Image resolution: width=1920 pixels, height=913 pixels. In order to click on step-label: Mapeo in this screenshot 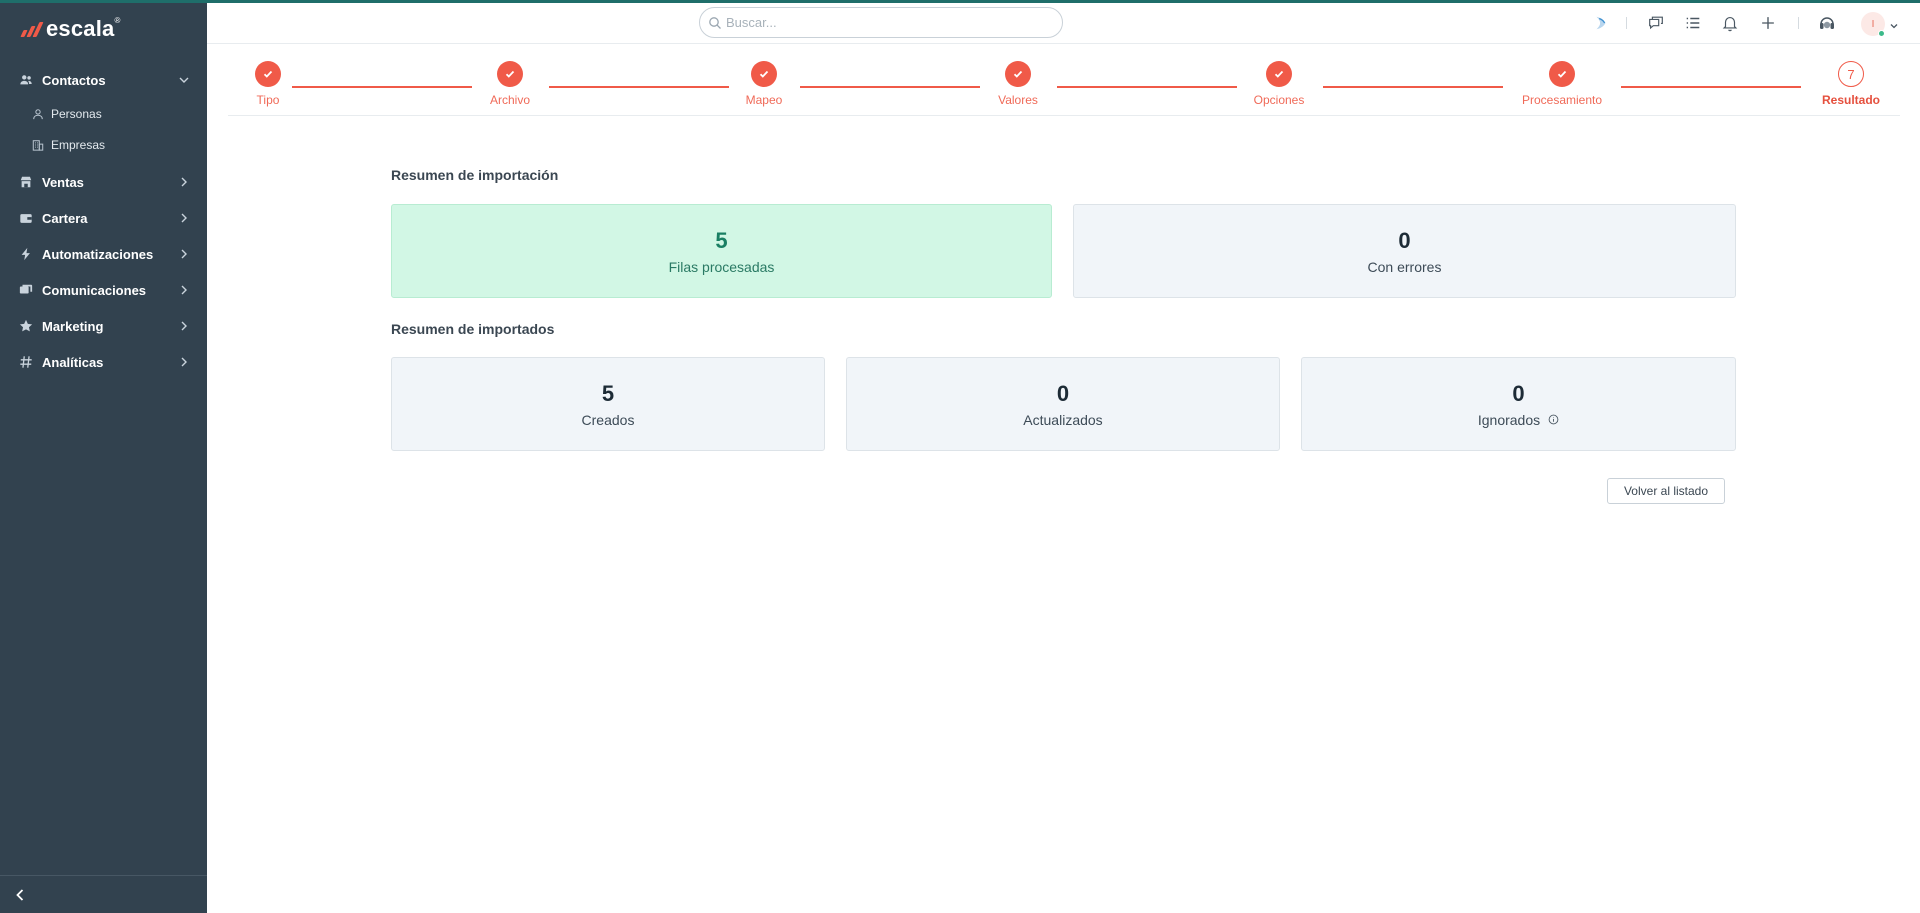, I will do `click(764, 100)`.